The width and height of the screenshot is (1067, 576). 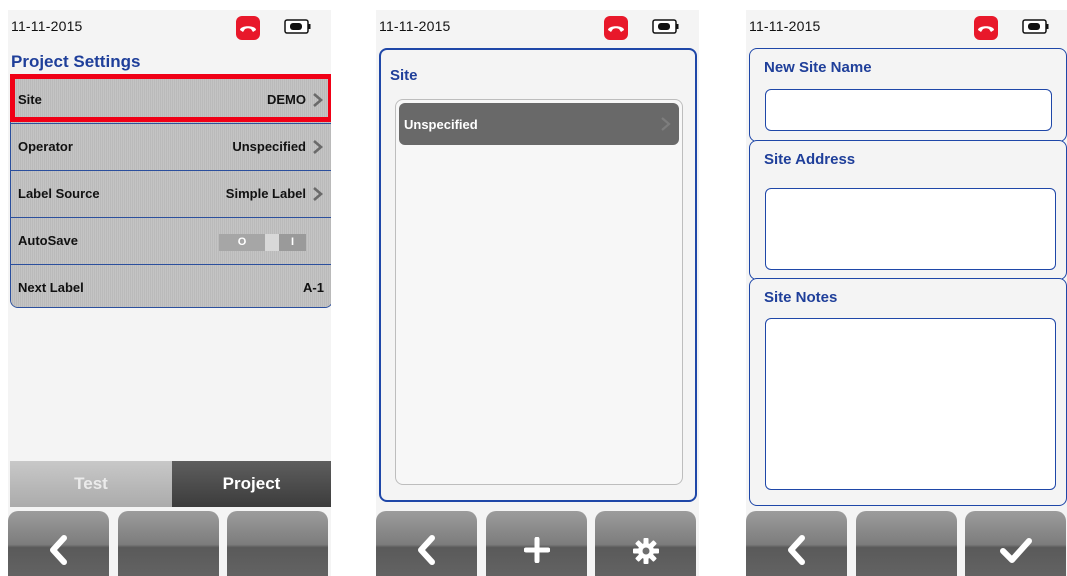 What do you see at coordinates (818, 67) in the screenshot?
I see `site-name-label: New Site Name` at bounding box center [818, 67].